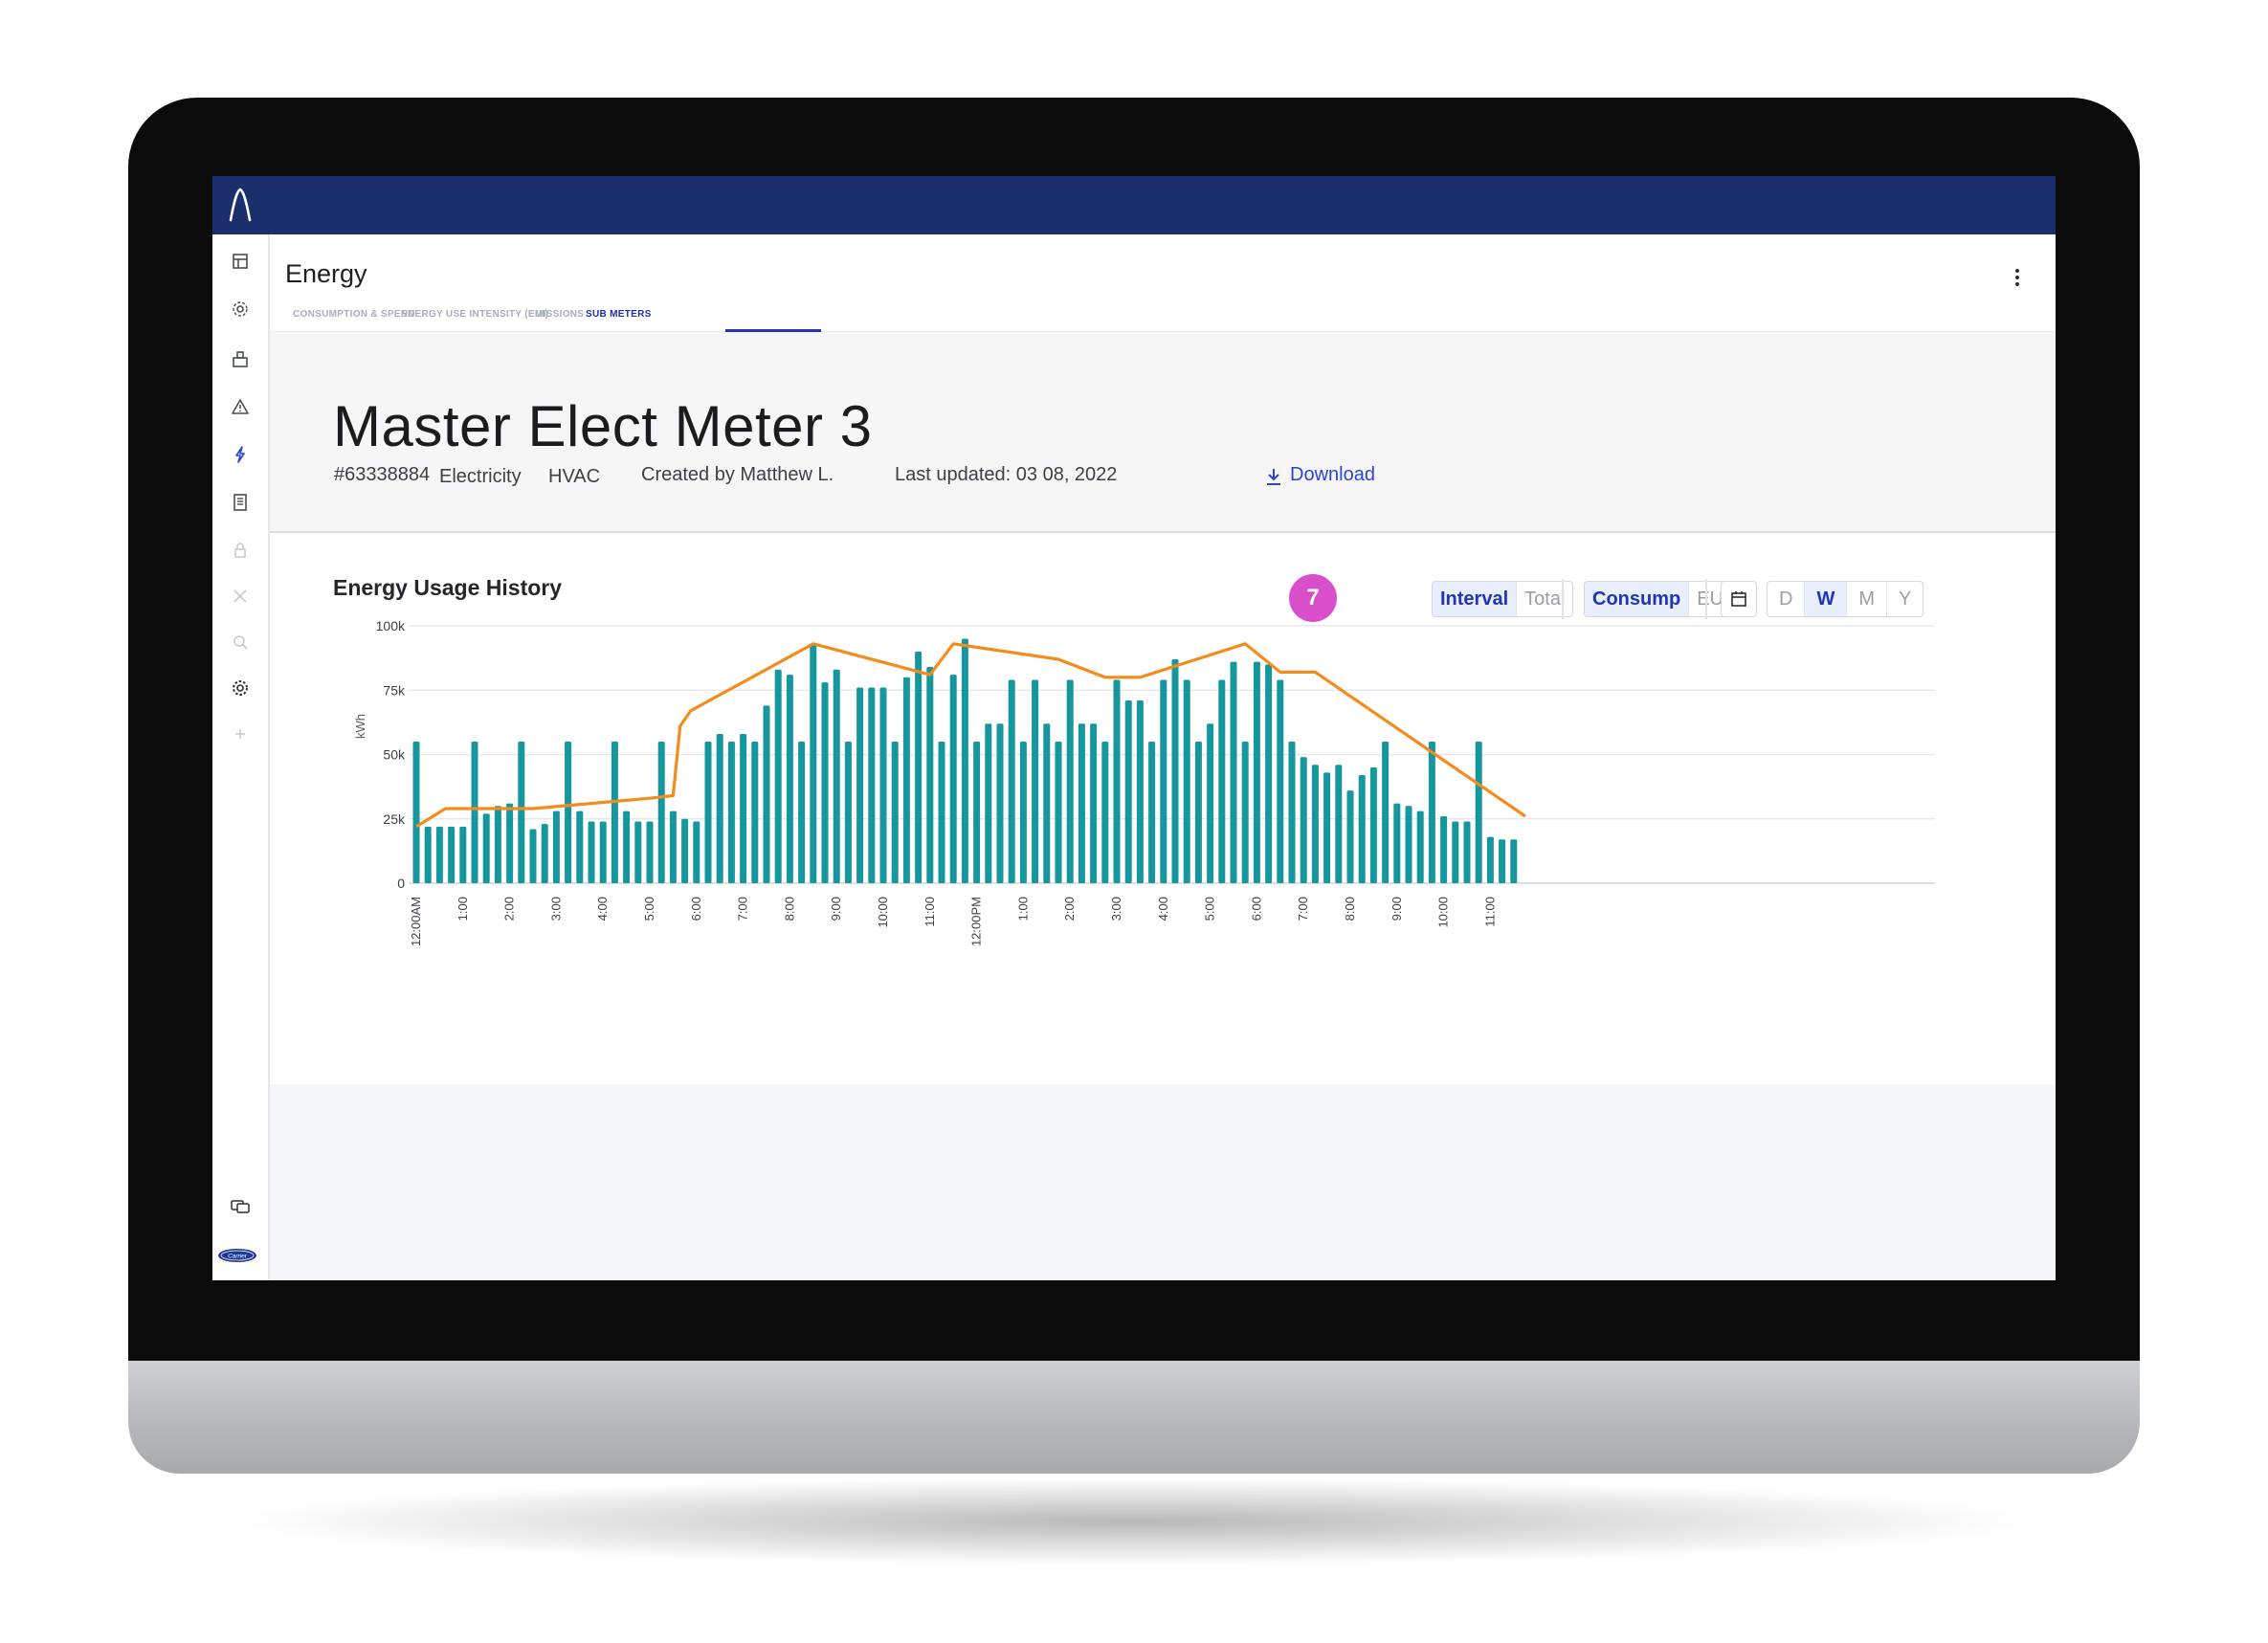  Describe the element at coordinates (2018, 278) in the screenshot. I see `more-options-icon` at that location.